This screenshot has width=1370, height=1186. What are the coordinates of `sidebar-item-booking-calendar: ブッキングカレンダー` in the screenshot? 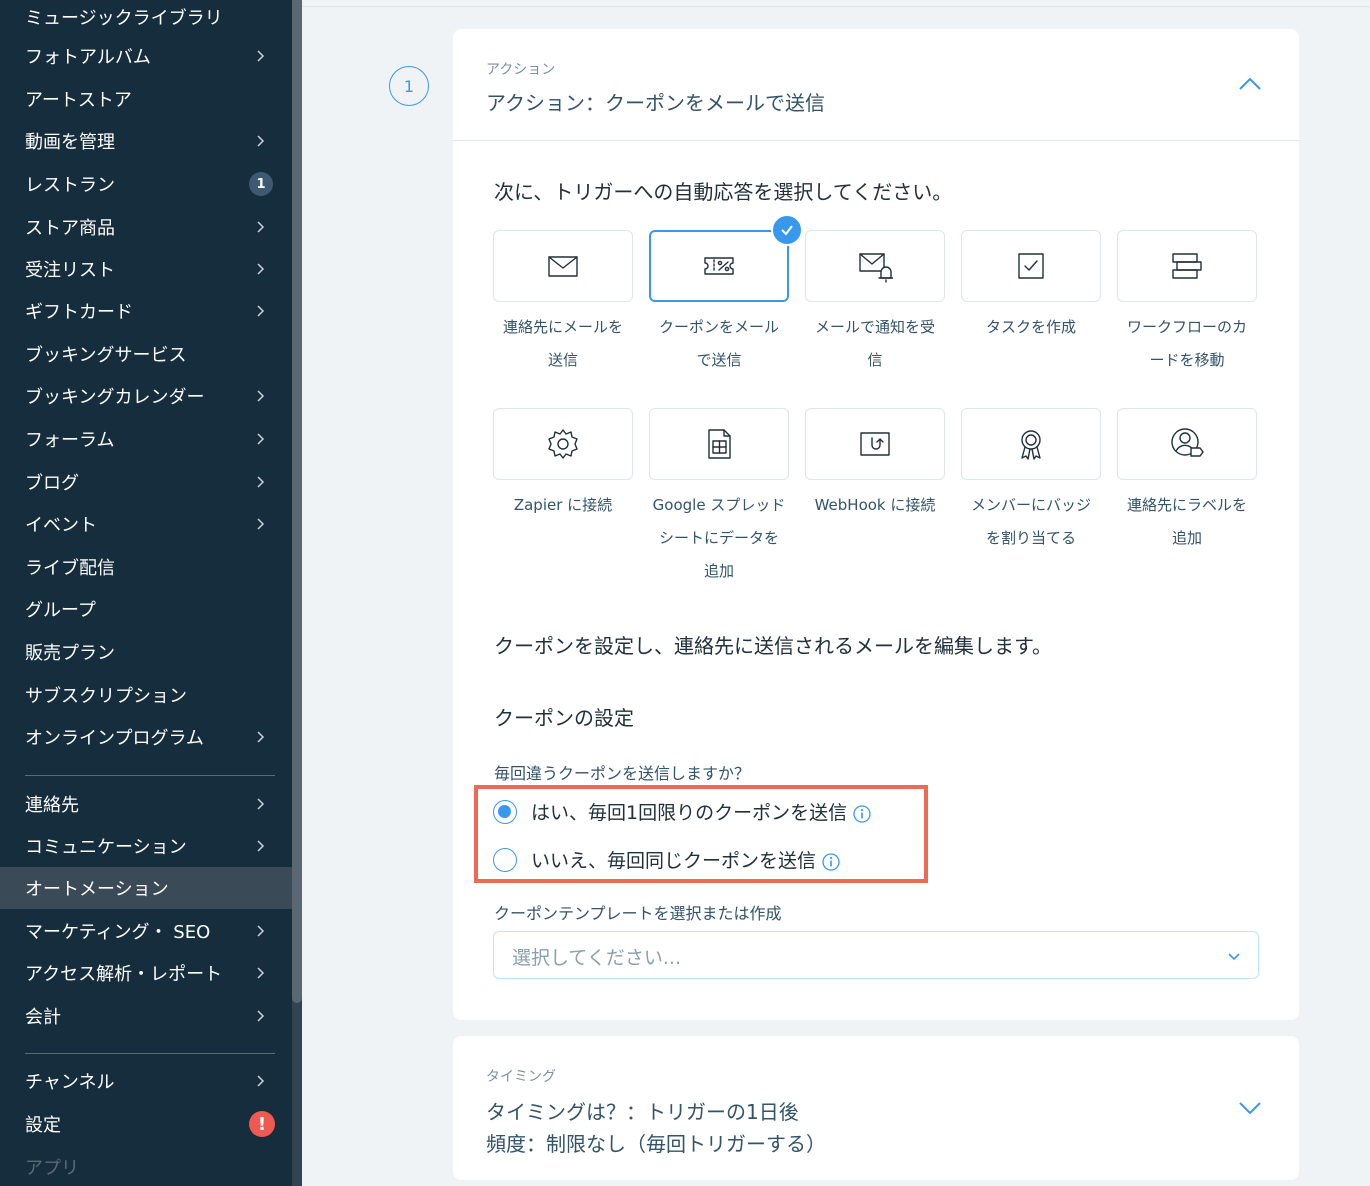 It's located at (146, 396).